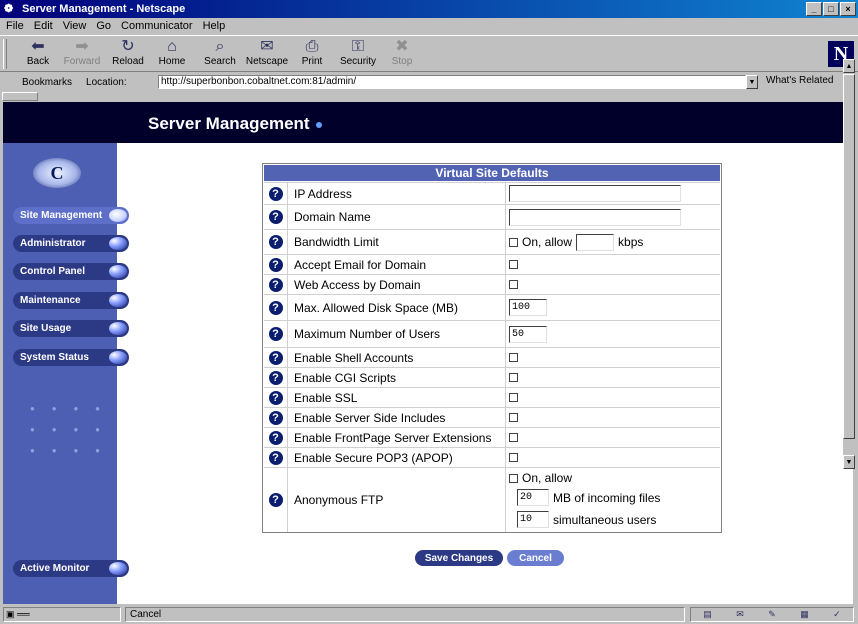 Image resolution: width=858 pixels, height=624 pixels. What do you see at coordinates (103, 26) in the screenshot?
I see `menu-go: Go` at bounding box center [103, 26].